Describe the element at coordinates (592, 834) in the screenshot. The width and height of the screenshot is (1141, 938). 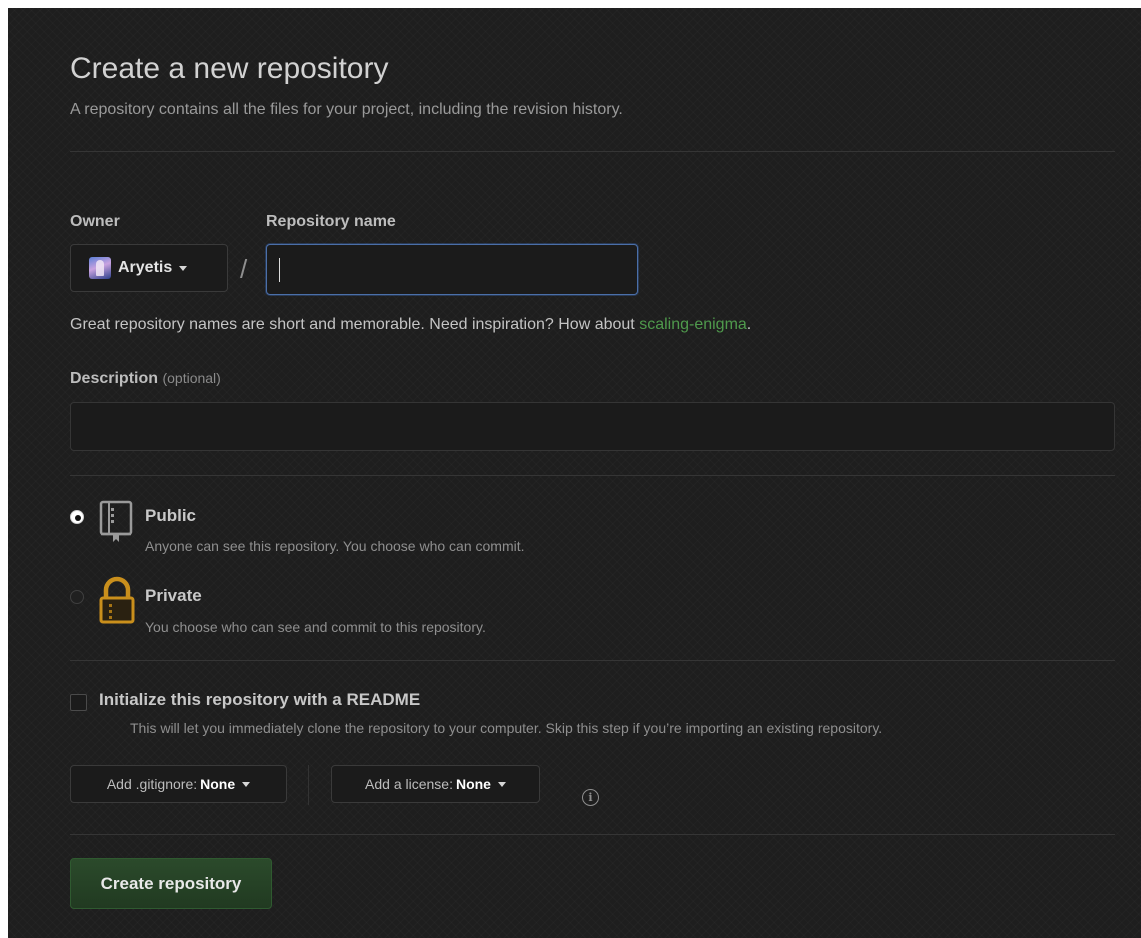
I see `divider-submit` at that location.